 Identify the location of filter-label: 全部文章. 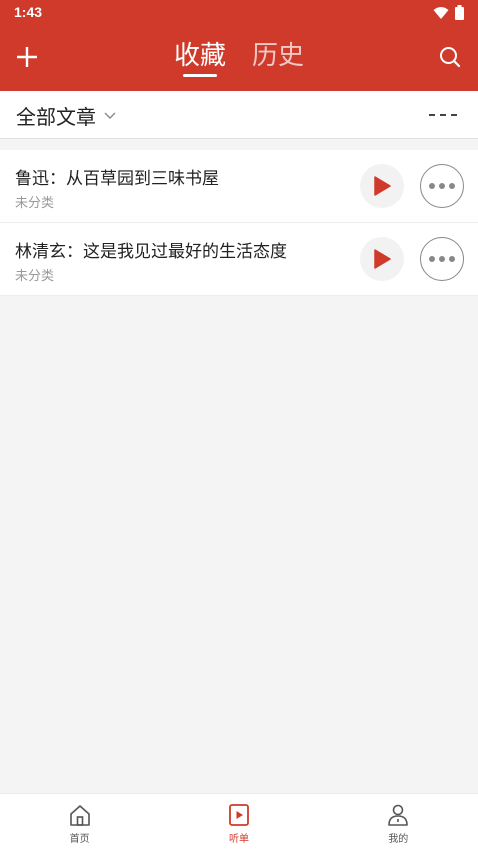
(56, 117).